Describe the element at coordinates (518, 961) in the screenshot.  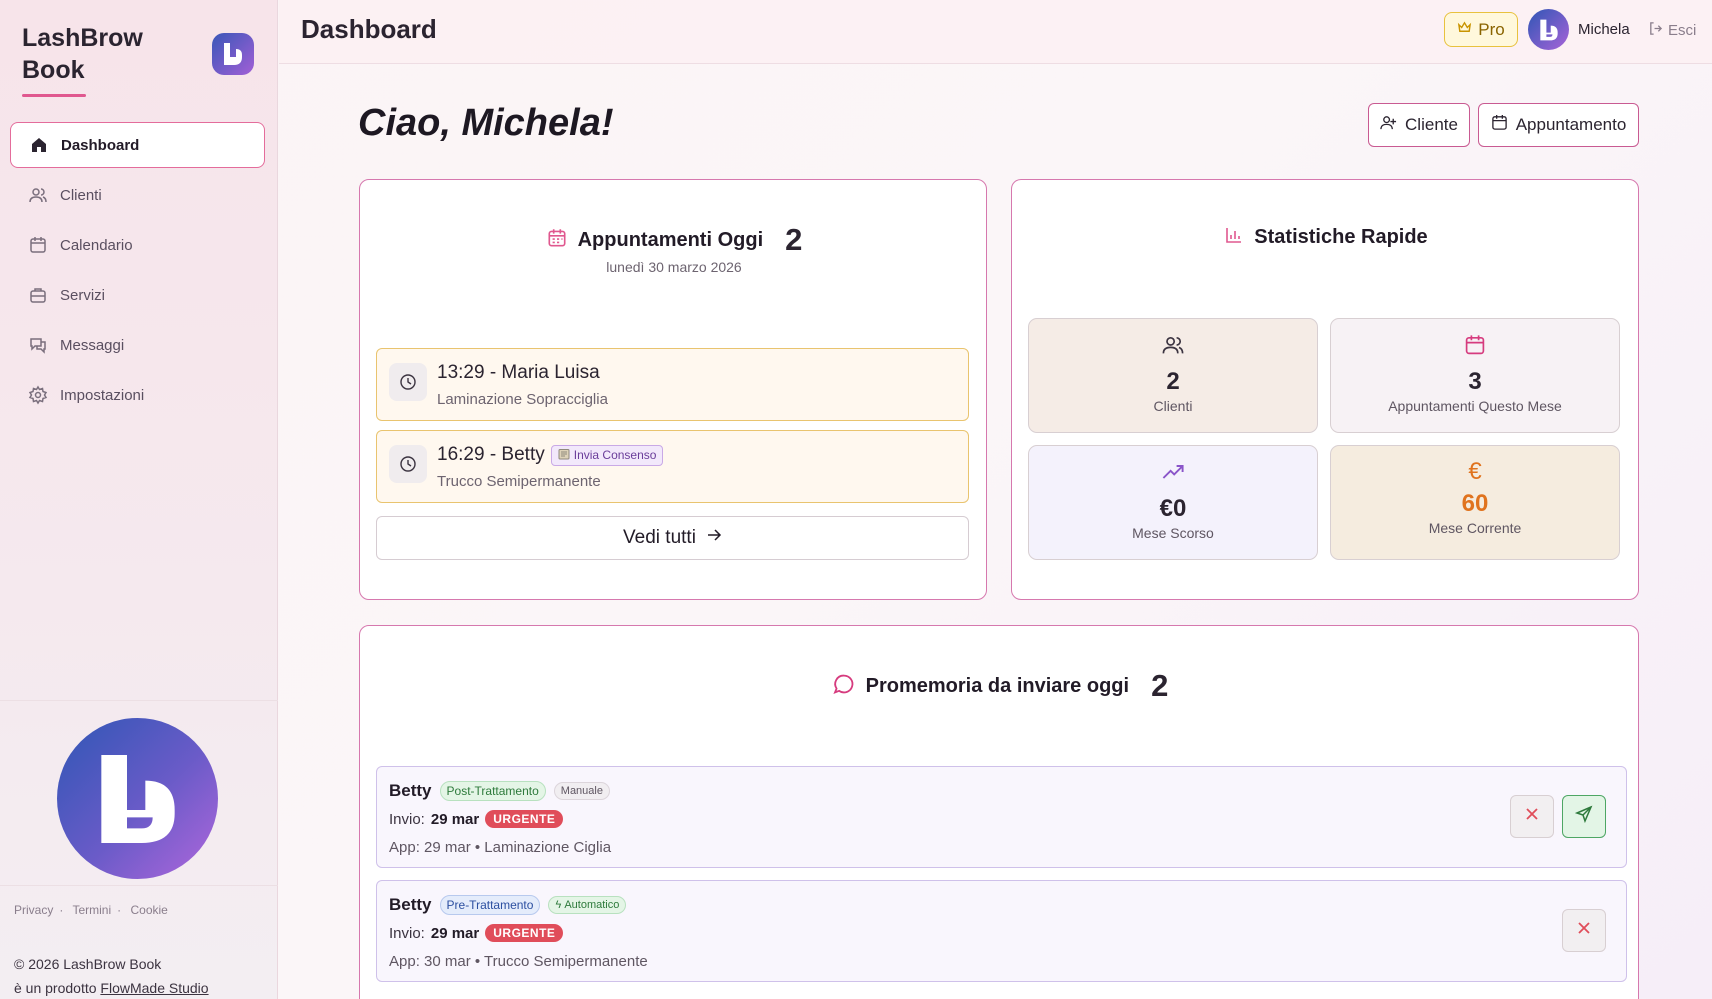
I see `reminder-appointment: App: 30 mar • Trucco Semipermanente` at that location.